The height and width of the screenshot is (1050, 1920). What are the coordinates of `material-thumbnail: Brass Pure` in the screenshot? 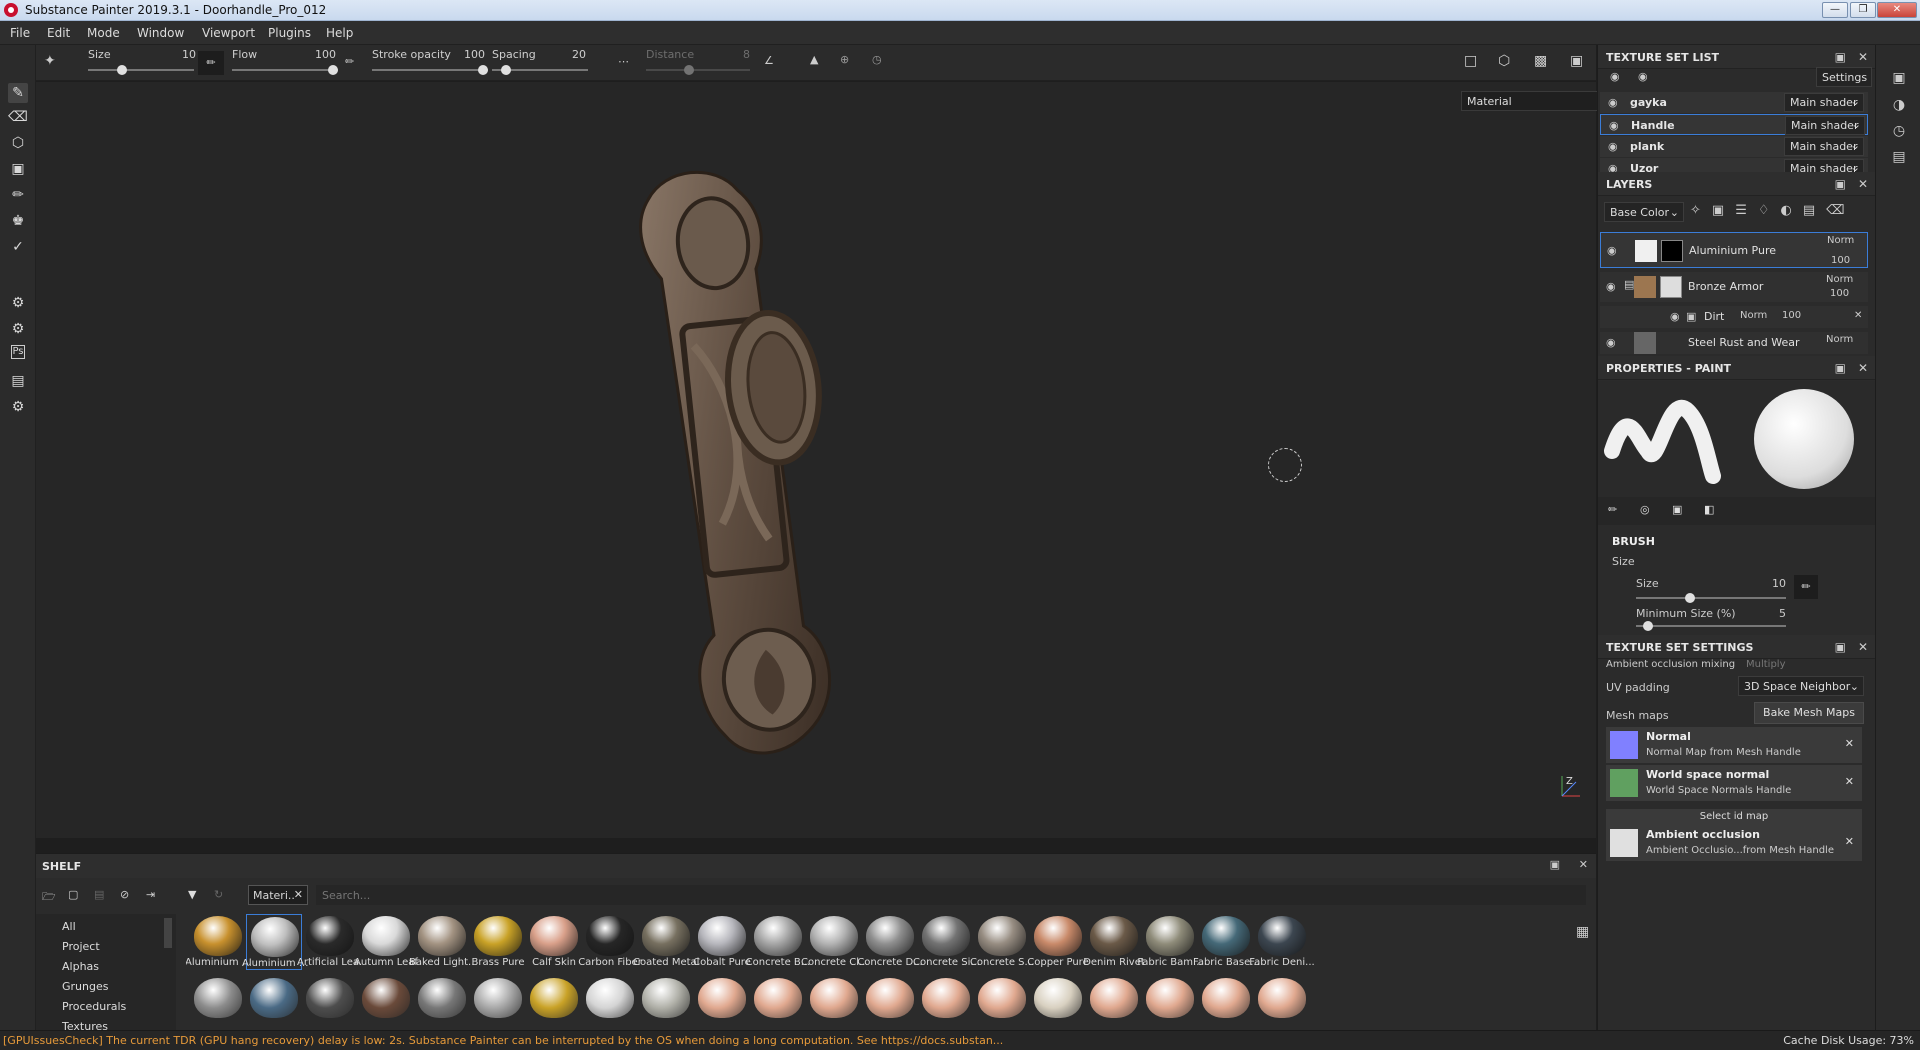 It's located at (498, 942).